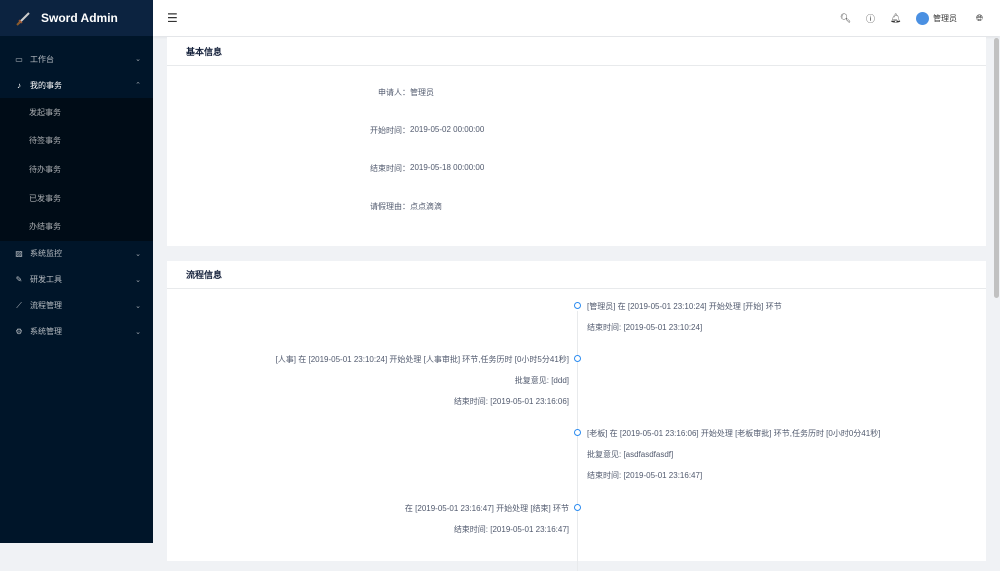 The width and height of the screenshot is (1000, 571). I want to click on submenu-item: 待签事务, so click(76, 141).